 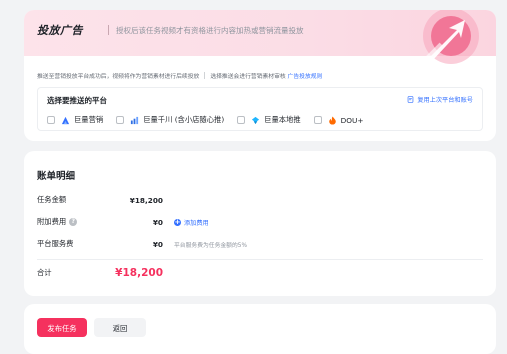 What do you see at coordinates (120, 327) in the screenshot?
I see `back-button: 返回` at bounding box center [120, 327].